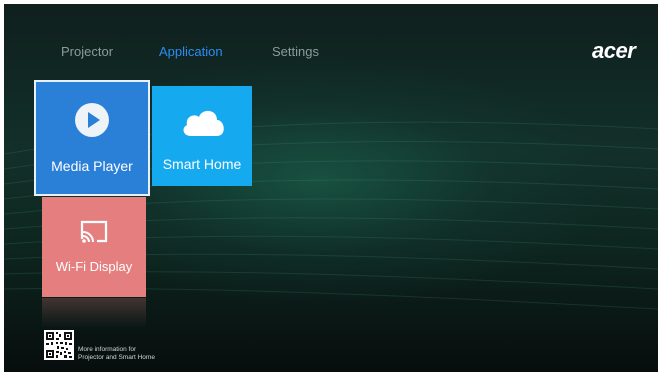 Image resolution: width=662 pixels, height=376 pixels. Describe the element at coordinates (116, 357) in the screenshot. I see `qr-info-line-2: Projector and Smart Home` at that location.